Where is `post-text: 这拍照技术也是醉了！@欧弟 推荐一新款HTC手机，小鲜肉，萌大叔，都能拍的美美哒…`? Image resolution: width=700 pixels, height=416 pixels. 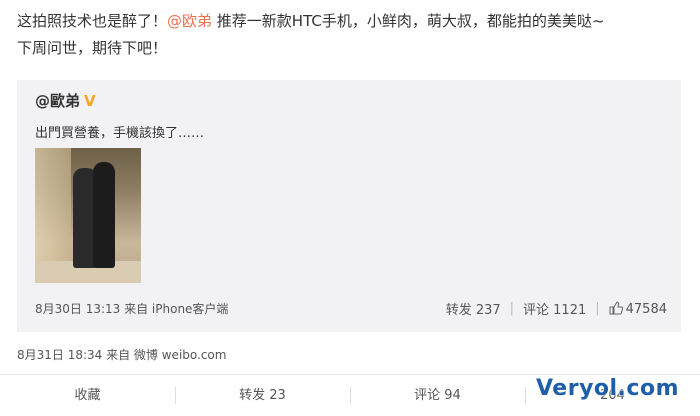
post-text: 这拍照技术也是醉了！@欧弟 推荐一新款HTC手机，小鲜肉，萌大叔，都能拍的美美哒… is located at coordinates (352, 35).